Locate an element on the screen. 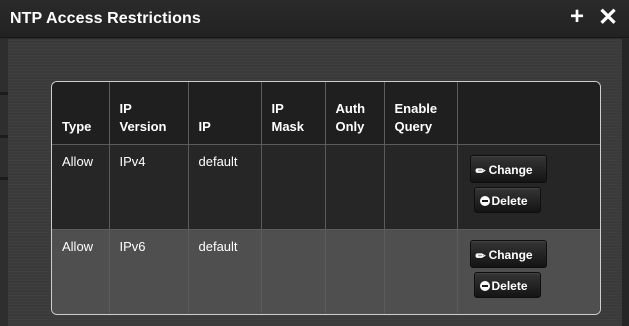  left-edge is located at coordinates (4, 182).